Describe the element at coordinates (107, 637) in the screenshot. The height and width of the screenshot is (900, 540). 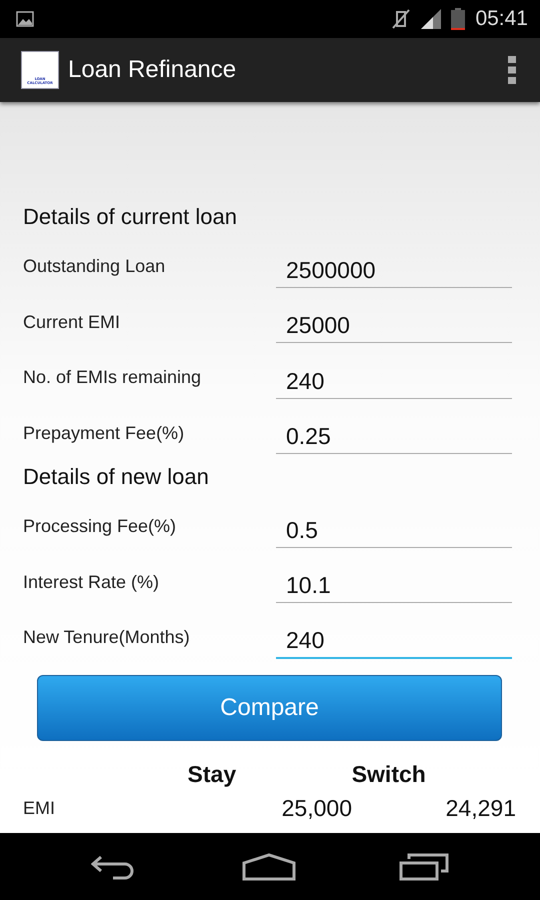
I see `field-label: New Tenure(Months)` at that location.